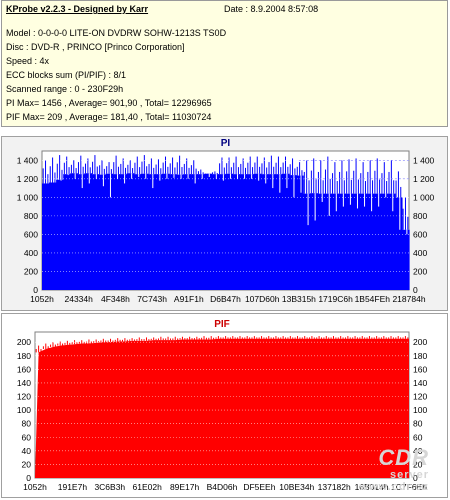  I want to click on y-tick-label-right: 400, so click(420, 253).